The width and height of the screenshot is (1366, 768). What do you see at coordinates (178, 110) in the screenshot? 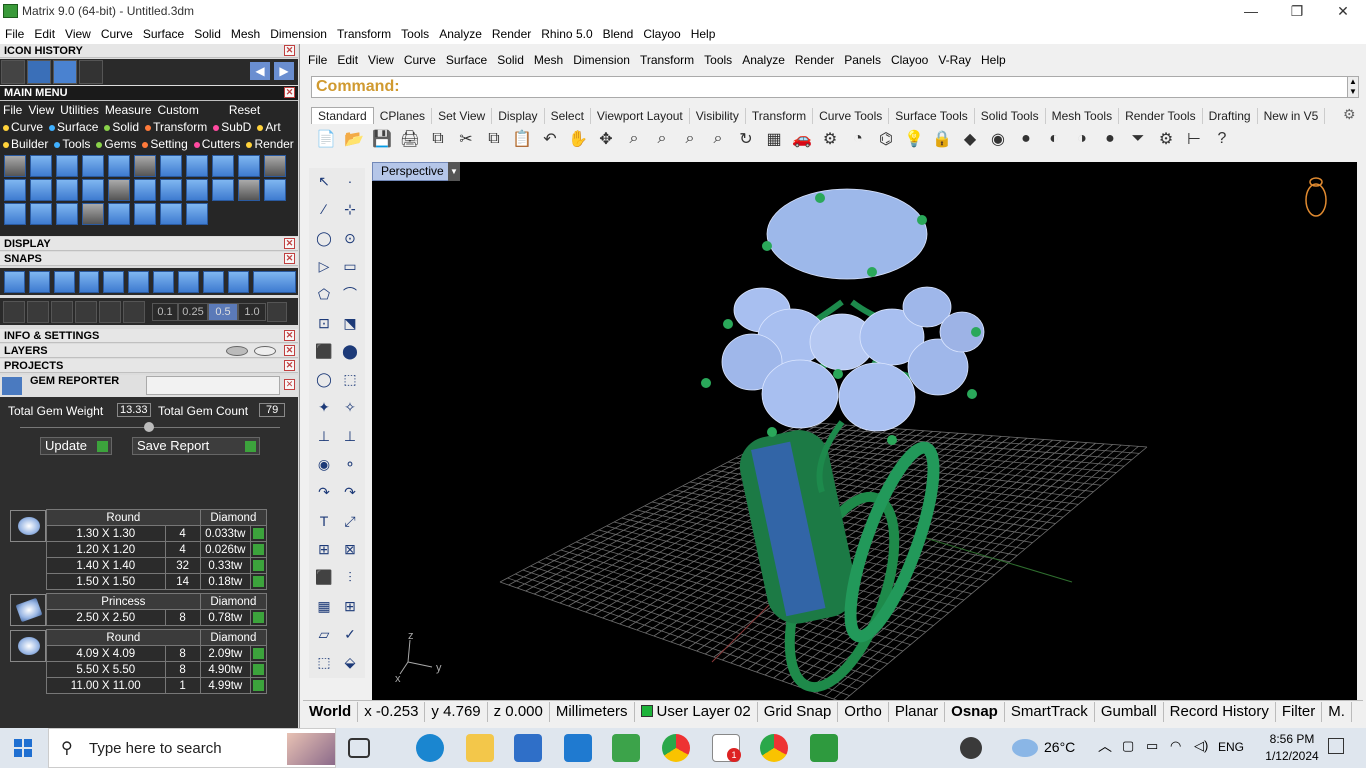
I see `main-menu-item: Custom` at bounding box center [178, 110].